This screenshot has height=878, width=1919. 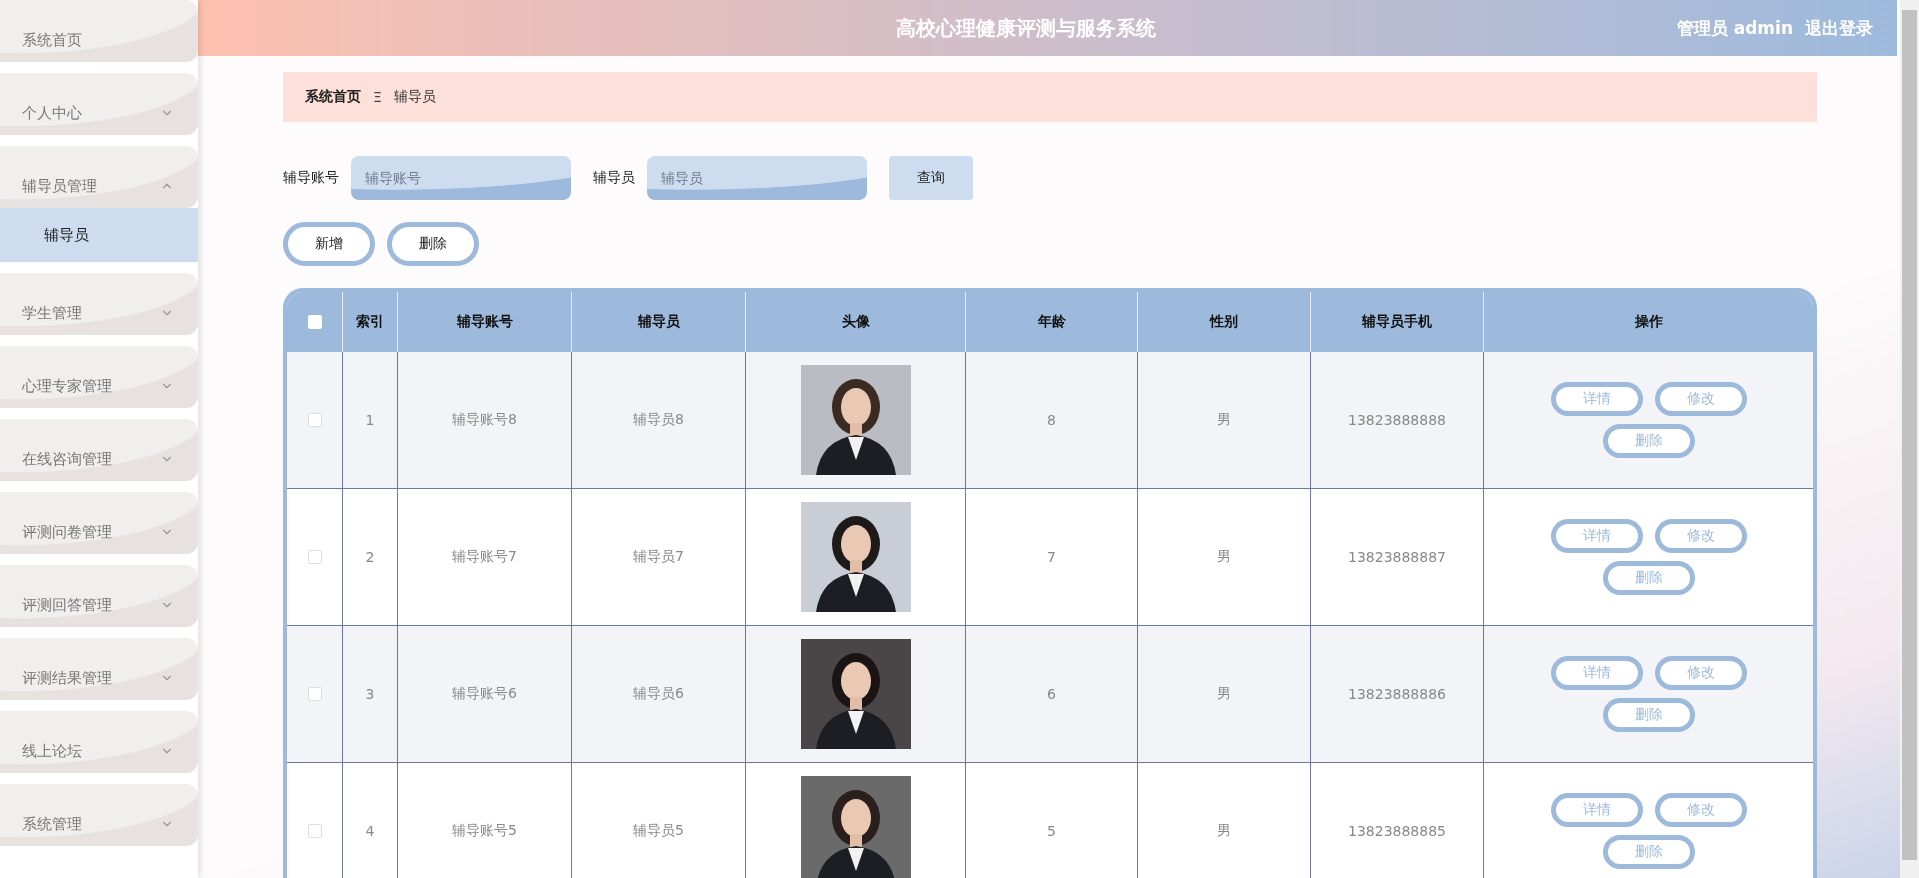 What do you see at coordinates (99, 450) in the screenshot?
I see `sidebar-item: 在线咨询管理` at bounding box center [99, 450].